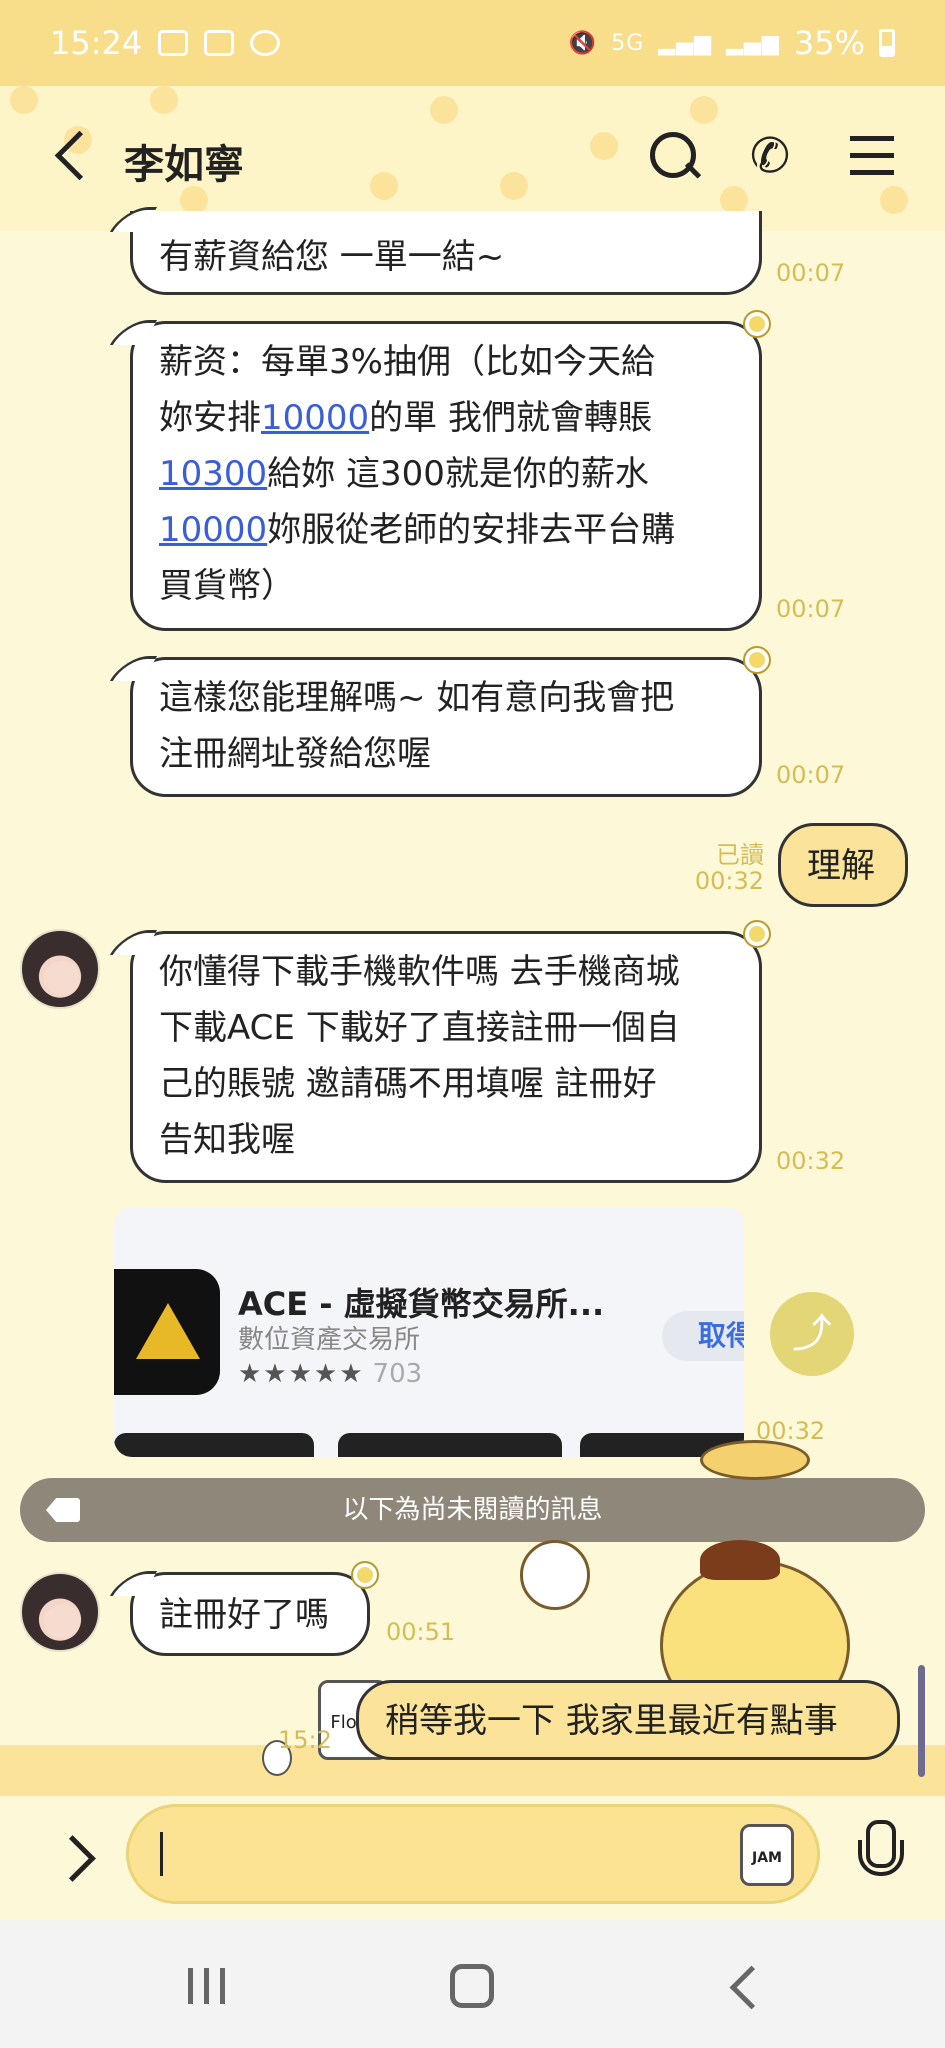 The height and width of the screenshot is (2048, 945). What do you see at coordinates (628, 43) in the screenshot?
I see `network-label: 5G` at bounding box center [628, 43].